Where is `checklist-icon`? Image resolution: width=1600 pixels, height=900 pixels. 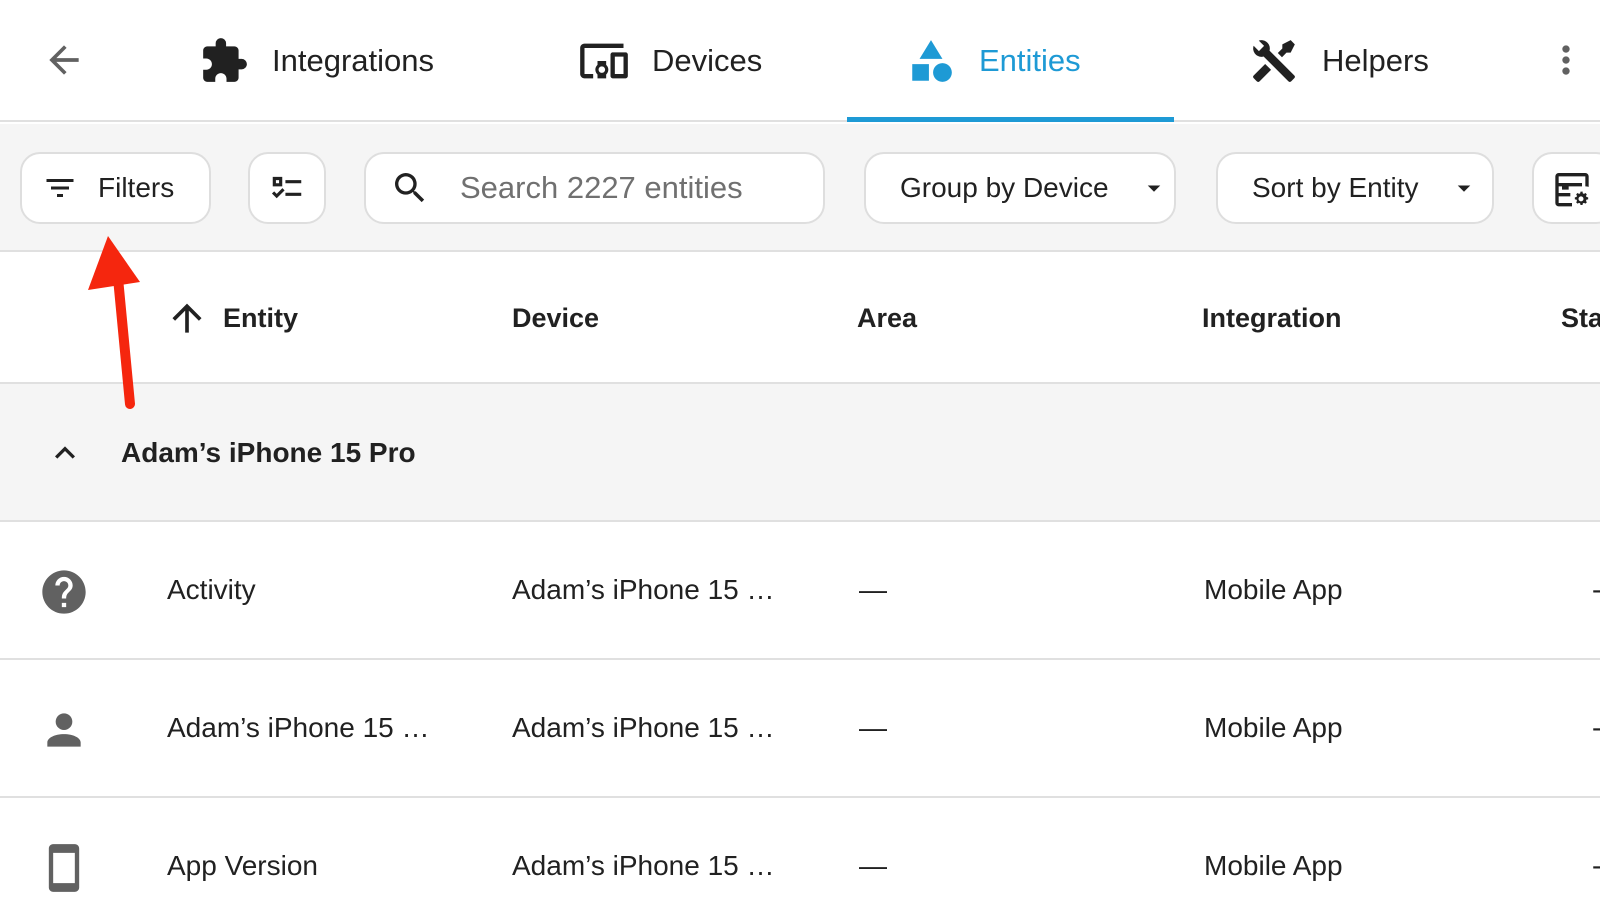 checklist-icon is located at coordinates (287, 188).